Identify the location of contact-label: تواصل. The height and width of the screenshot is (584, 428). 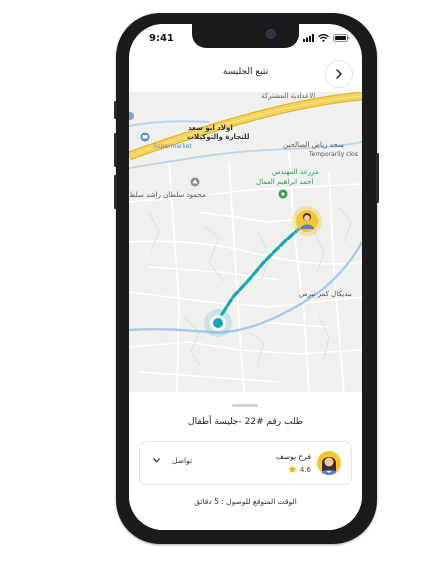
(182, 460).